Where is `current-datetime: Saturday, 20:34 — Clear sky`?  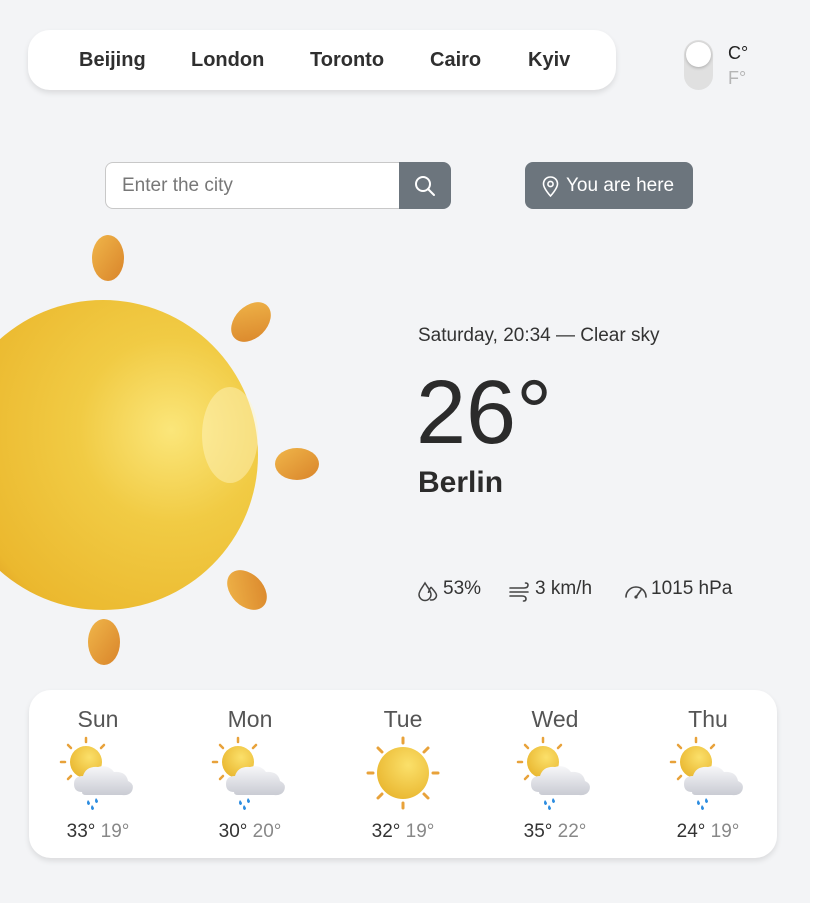
current-datetime: Saturday, 20:34 — Clear sky is located at coordinates (539, 335).